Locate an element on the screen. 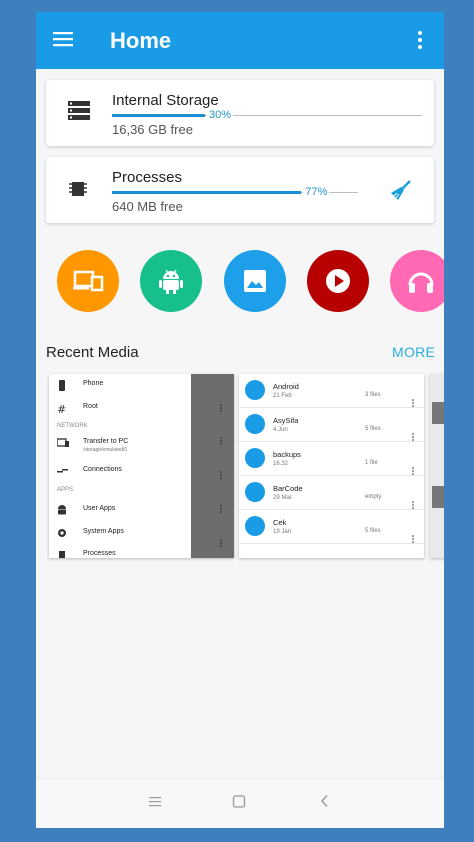 The width and height of the screenshot is (474, 842). file-row: Android 21 Feb 3 files is located at coordinates (331, 391).